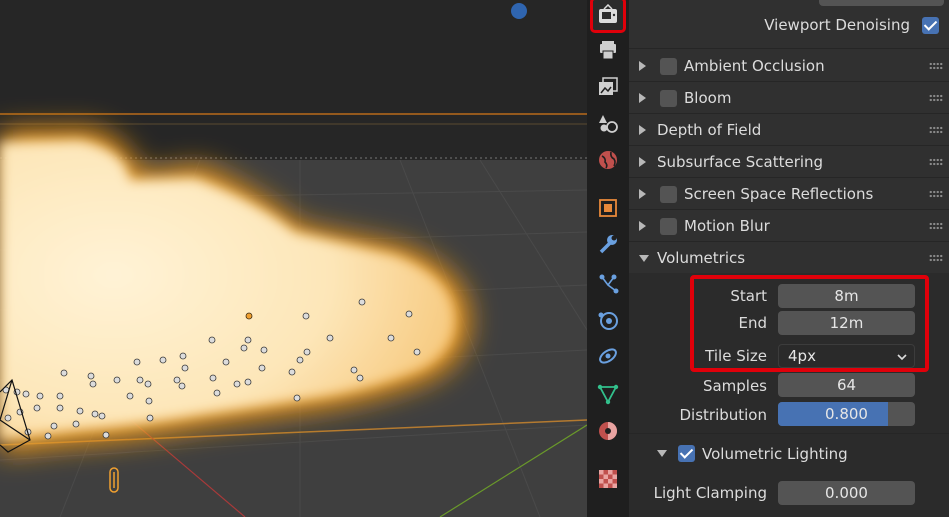 This screenshot has width=949, height=517. Describe the element at coordinates (727, 226) in the screenshot. I see `section-label: Motion Blur` at that location.